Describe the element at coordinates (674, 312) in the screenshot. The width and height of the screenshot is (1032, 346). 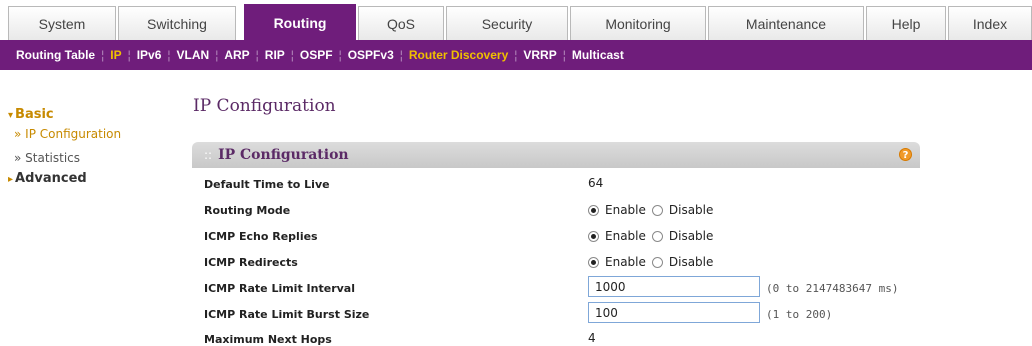
I see `burst-size-input` at that location.